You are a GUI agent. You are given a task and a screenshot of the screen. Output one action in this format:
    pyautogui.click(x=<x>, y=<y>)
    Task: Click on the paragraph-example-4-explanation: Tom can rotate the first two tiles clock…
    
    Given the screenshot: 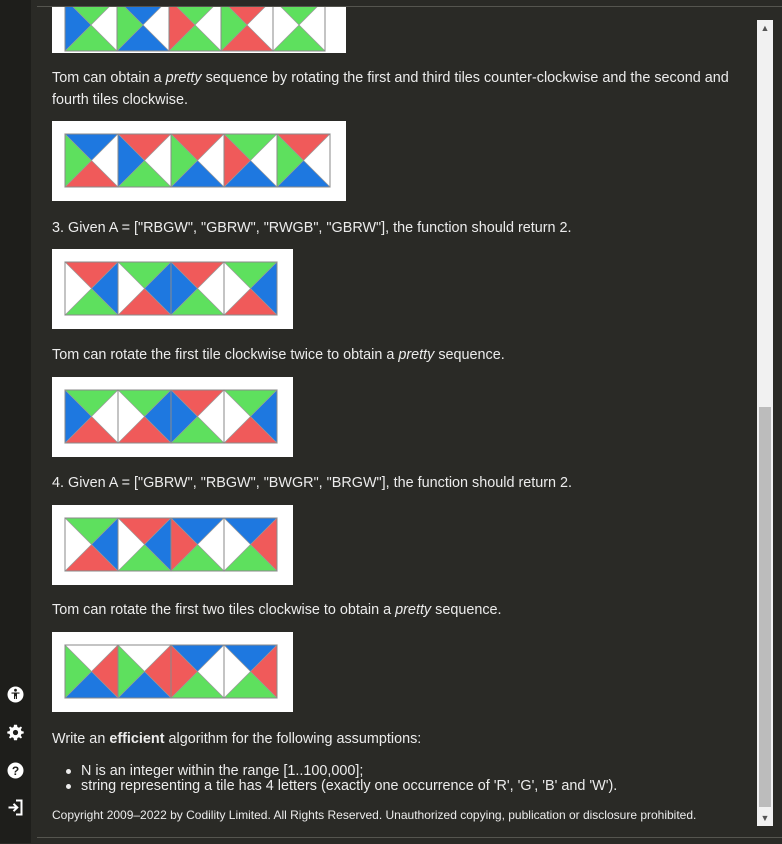 What is the action you would take?
    pyautogui.click(x=277, y=610)
    